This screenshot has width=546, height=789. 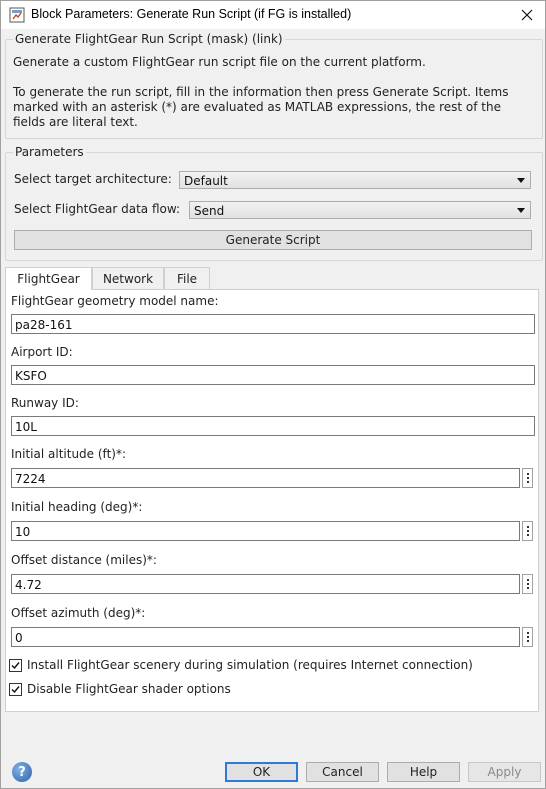 I want to click on apply-button: Apply, so click(x=504, y=772).